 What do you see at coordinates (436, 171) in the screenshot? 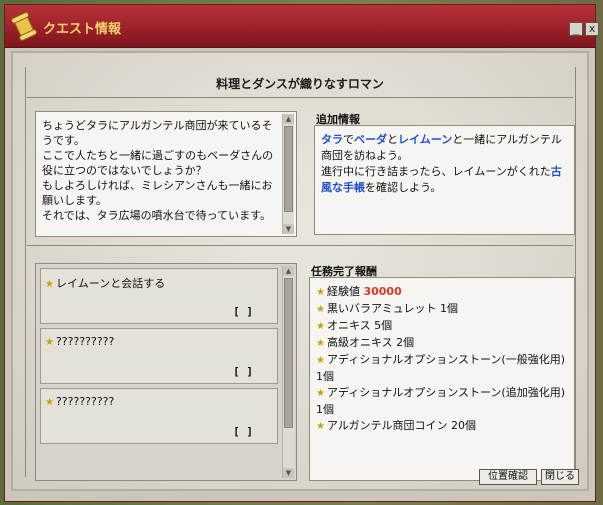
I see `info-text-seg: 進行中に行き詰まったら、レイムーンがくれた` at bounding box center [436, 171].